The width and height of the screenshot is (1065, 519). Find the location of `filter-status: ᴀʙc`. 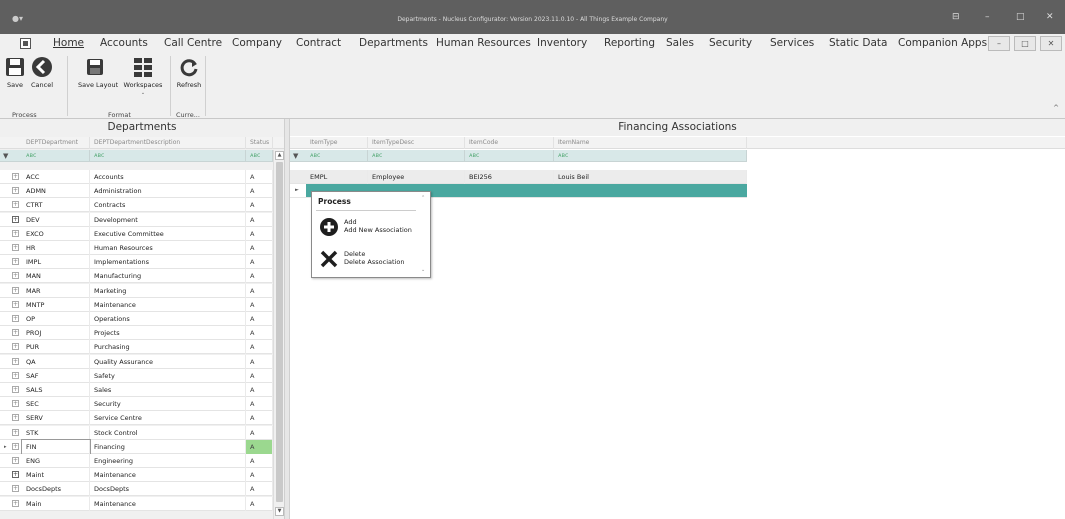

filter-status: ᴀʙc is located at coordinates (259, 156).